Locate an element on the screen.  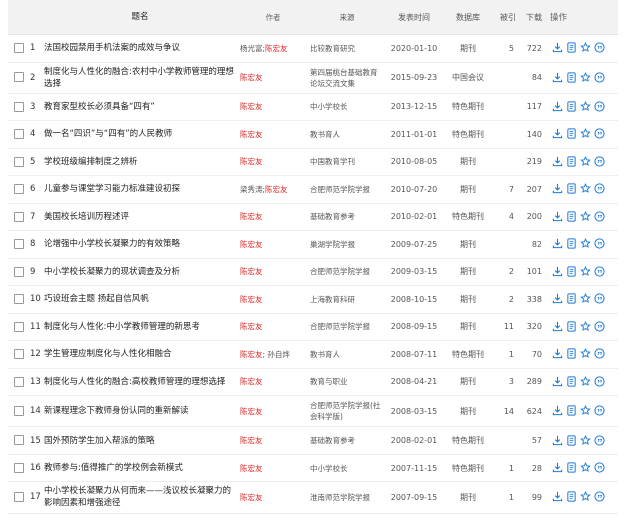
author-link: 陈宏友; is located at coordinates (252, 354).